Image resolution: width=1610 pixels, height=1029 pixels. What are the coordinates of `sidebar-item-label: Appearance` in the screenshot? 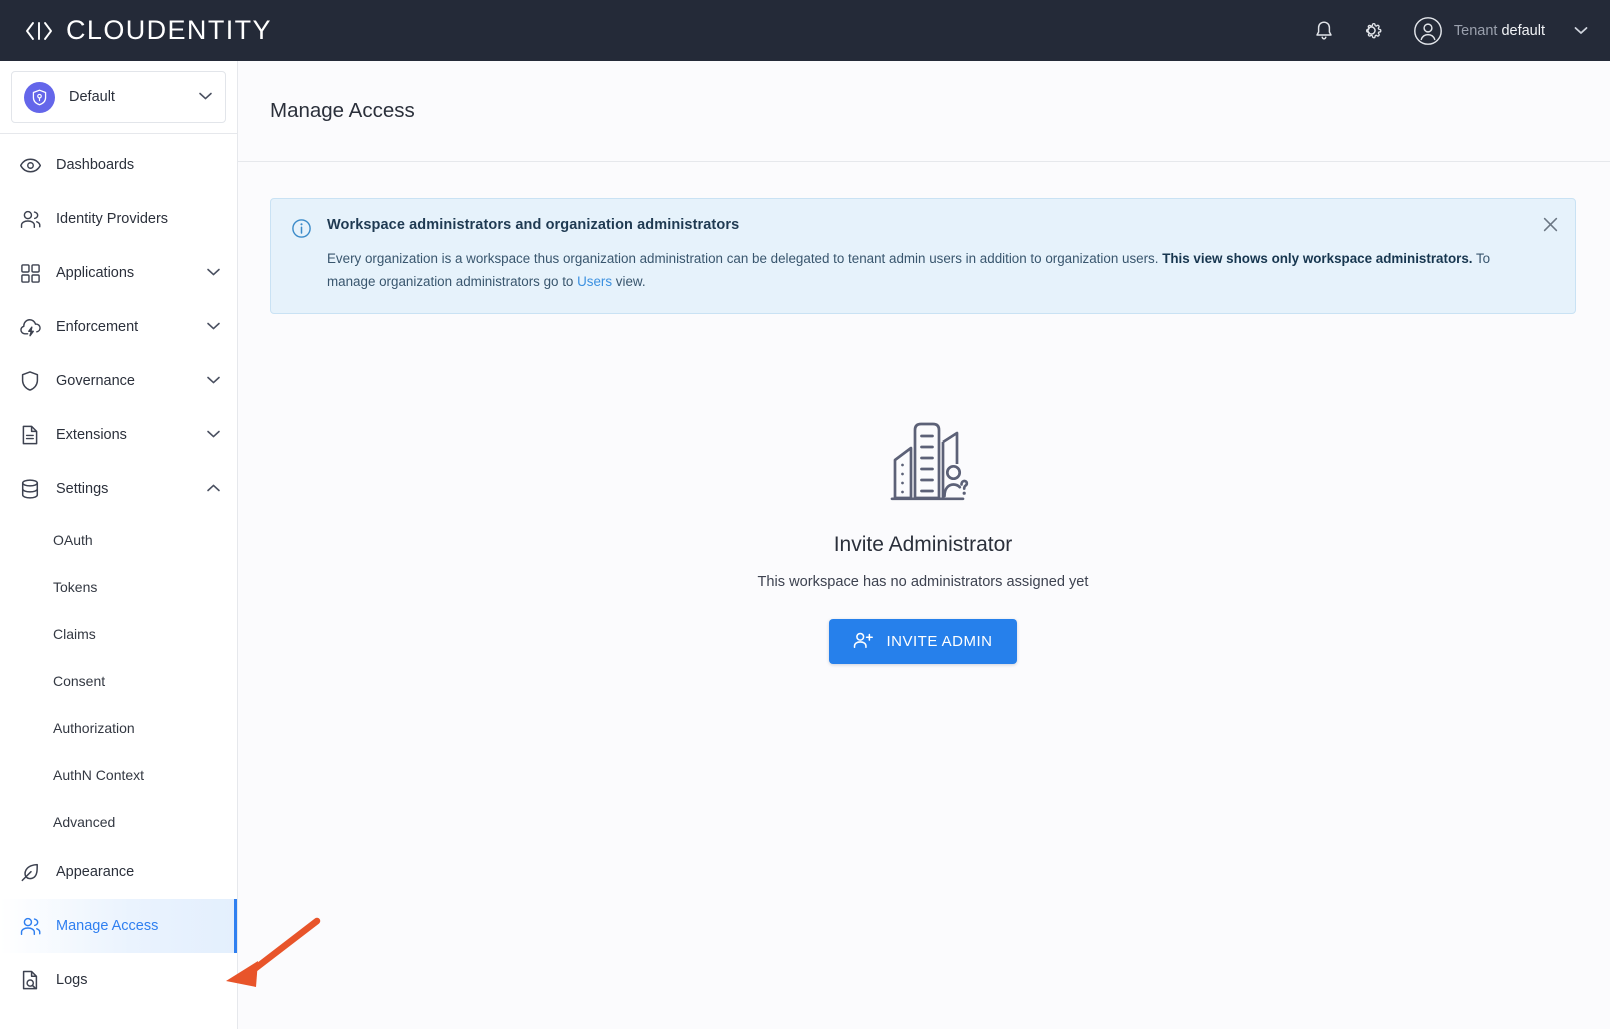 It's located at (95, 872).